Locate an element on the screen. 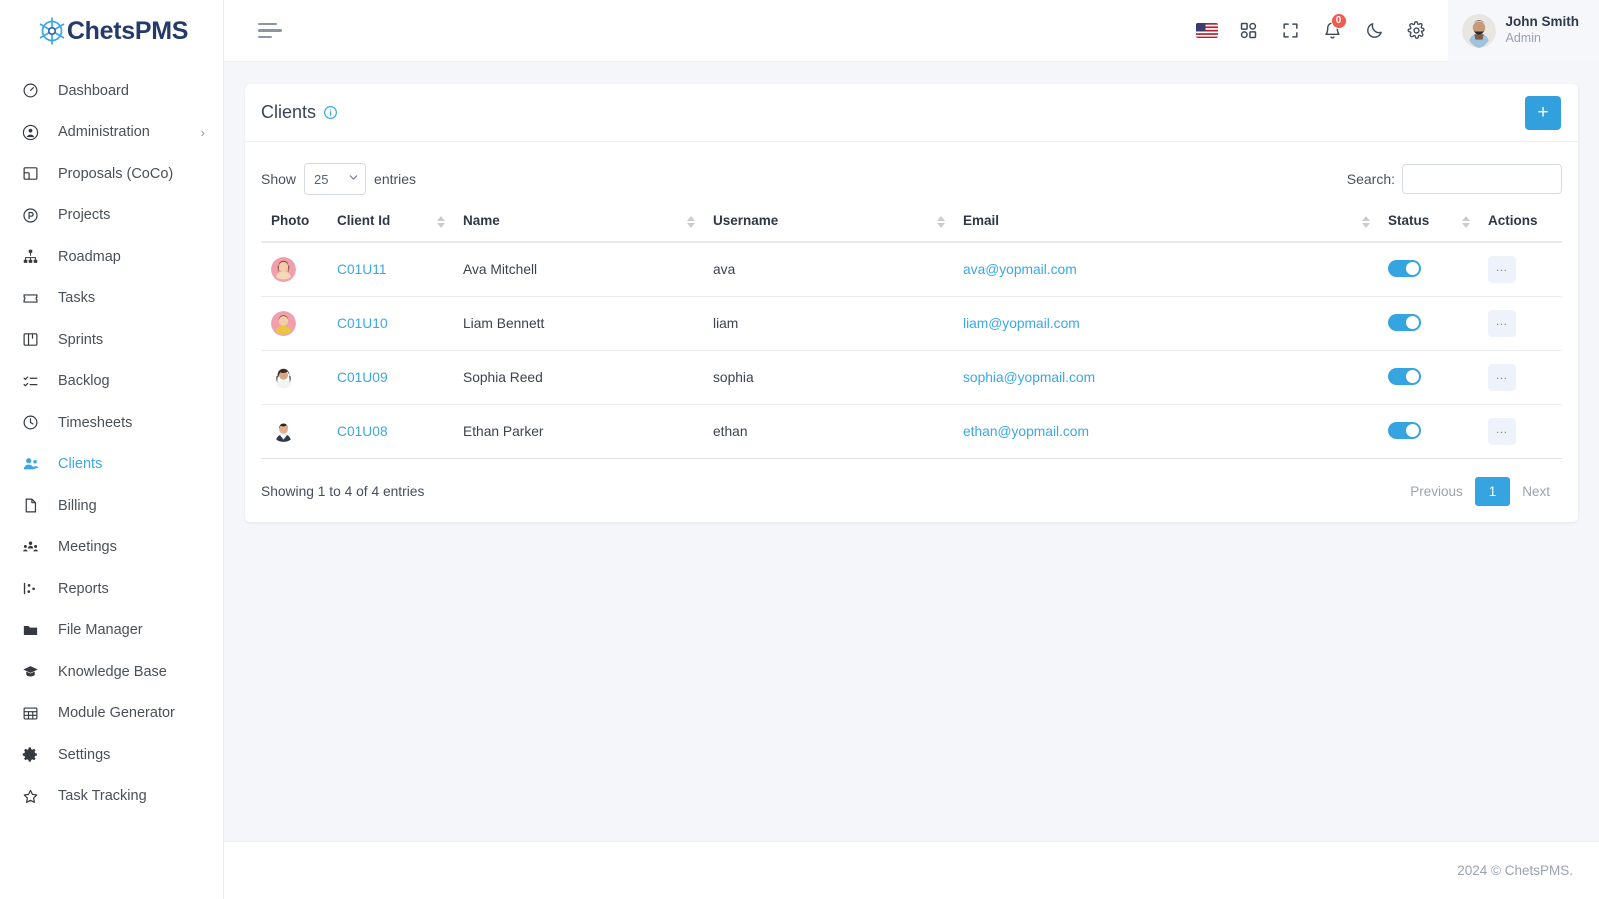 The image size is (1599, 899). cell-username: ethan is located at coordinates (828, 431).